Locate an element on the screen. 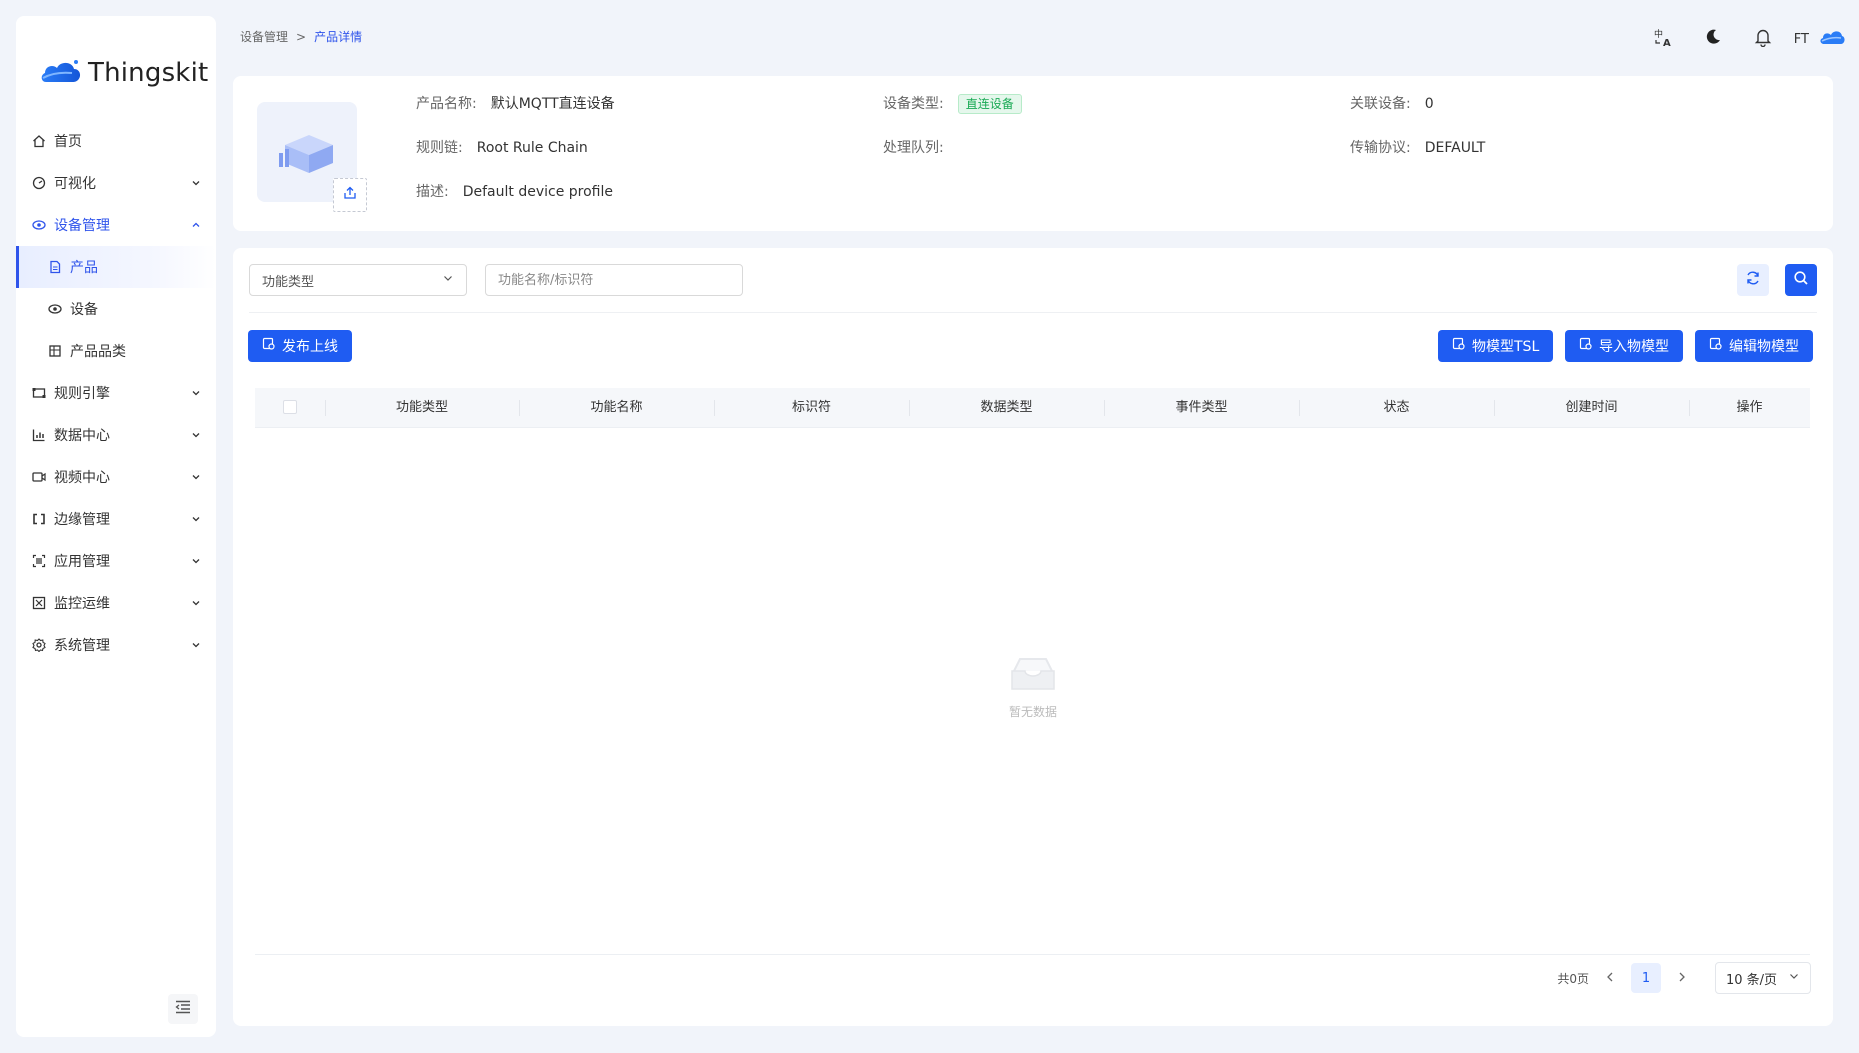  collapse-sidebar-button is located at coordinates (183, 1009).